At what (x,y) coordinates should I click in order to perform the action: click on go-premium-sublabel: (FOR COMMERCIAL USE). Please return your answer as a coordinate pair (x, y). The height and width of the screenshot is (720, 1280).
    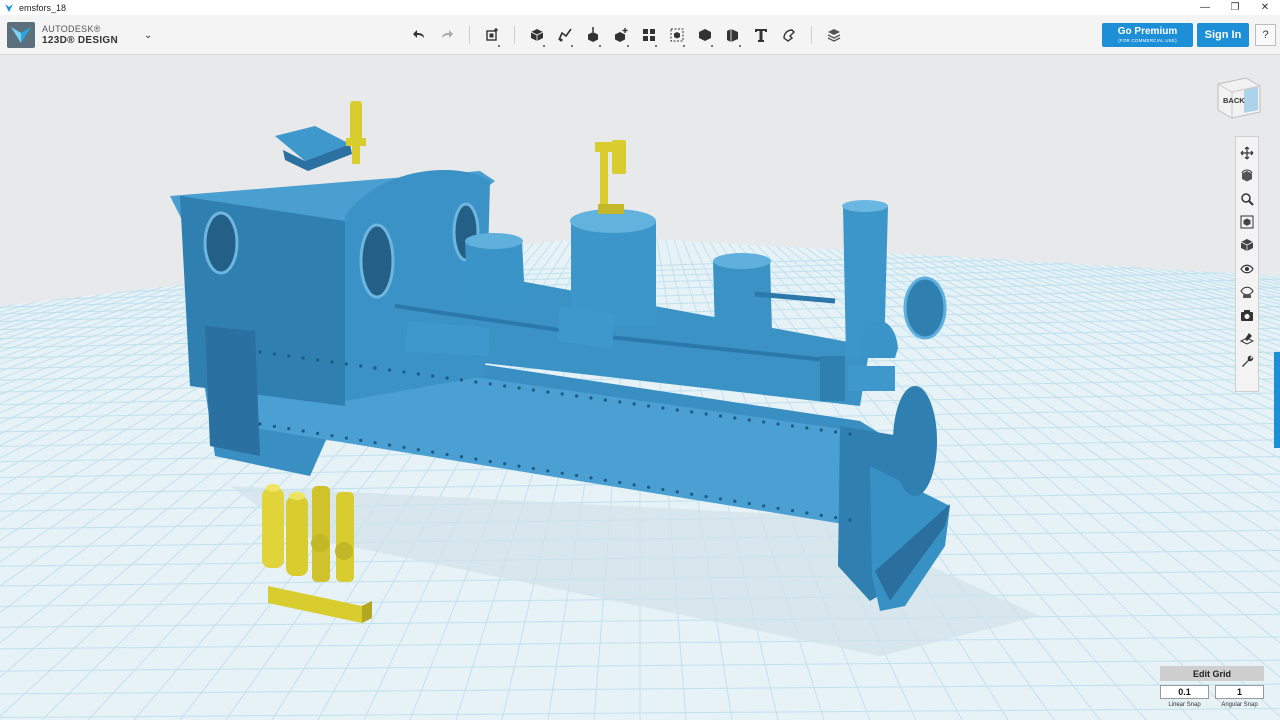
    Looking at the image, I should click on (1147, 40).